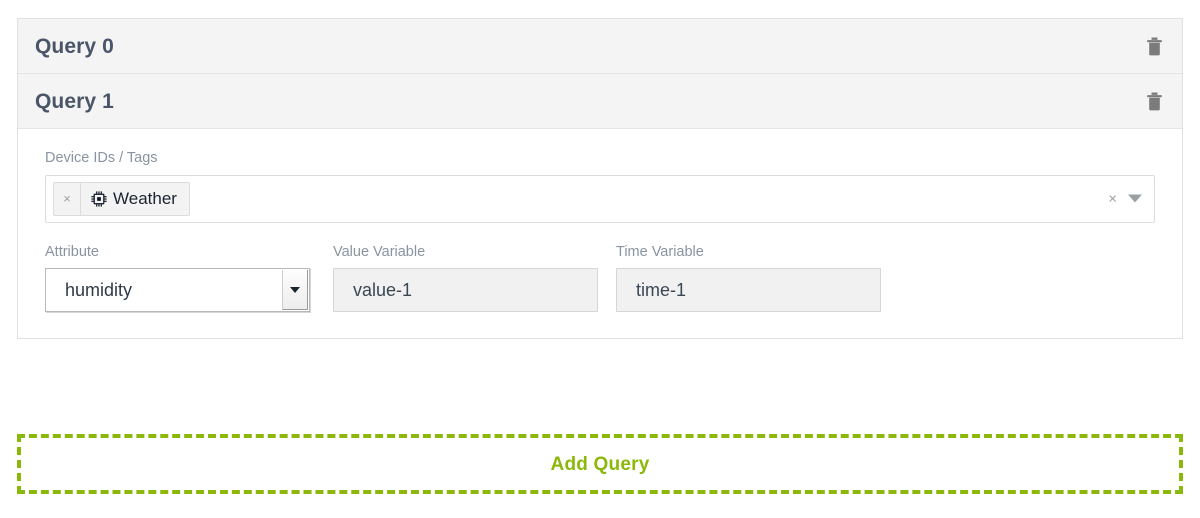 This screenshot has height=518, width=1200. Describe the element at coordinates (748, 290) in the screenshot. I see `time-variable-input` at that location.